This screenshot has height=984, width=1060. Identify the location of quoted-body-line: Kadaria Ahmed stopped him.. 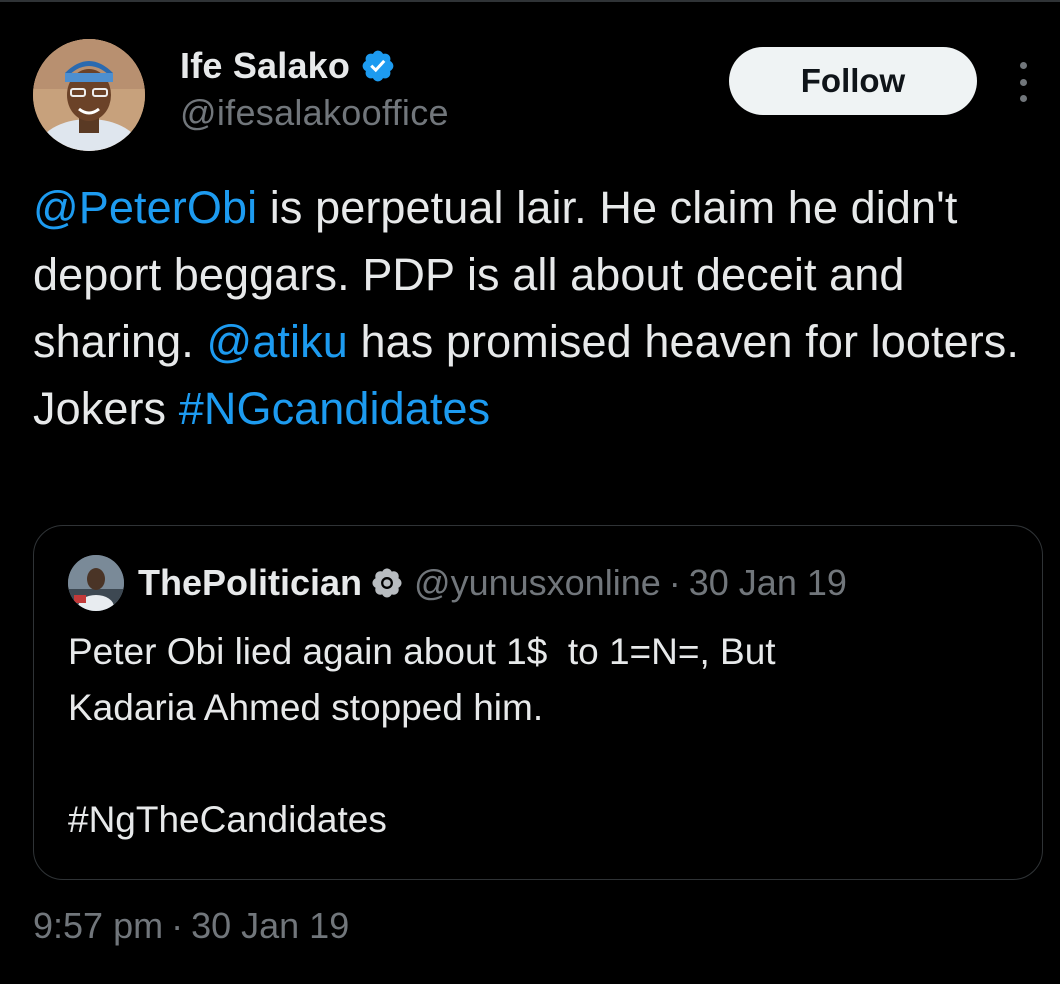
(306, 707).